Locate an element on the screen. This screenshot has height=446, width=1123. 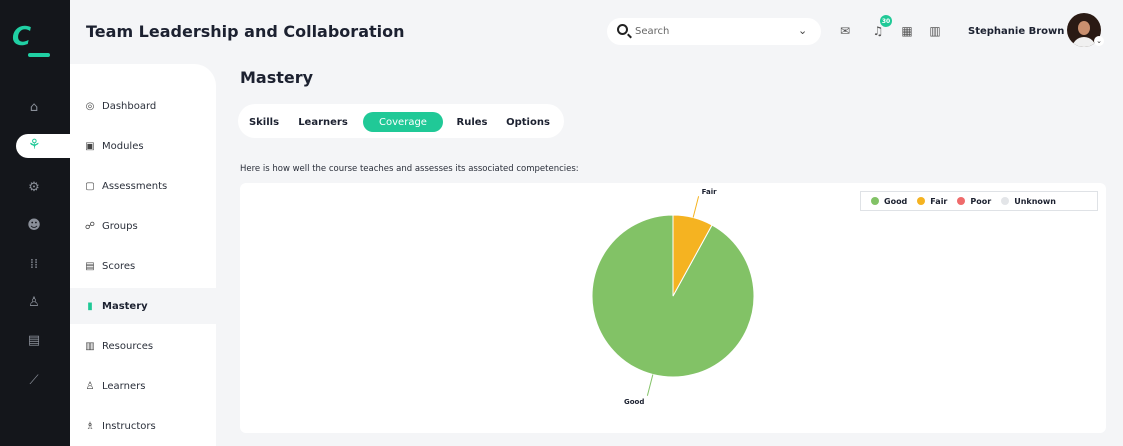
chart-legend: Good Fair Poor Unknown is located at coordinates (979, 201).